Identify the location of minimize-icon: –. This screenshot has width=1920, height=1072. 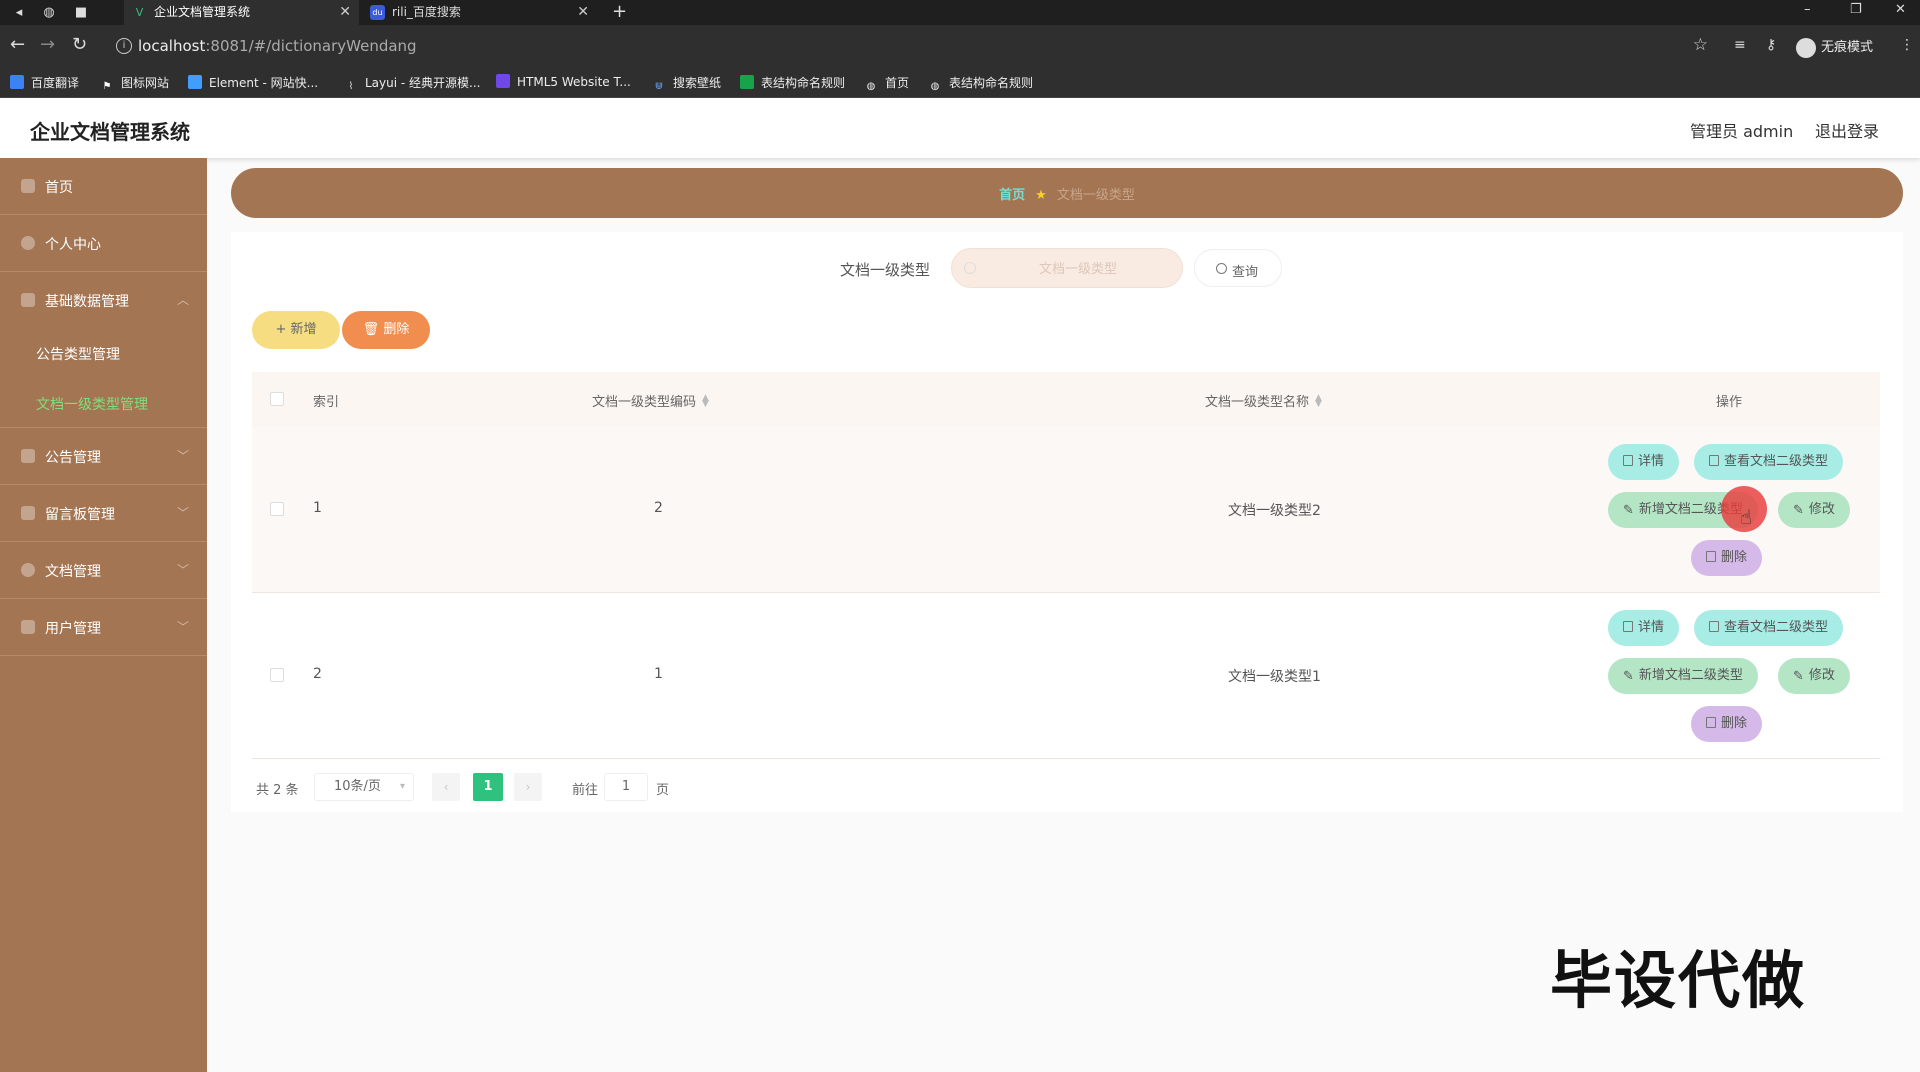
(1807, 10).